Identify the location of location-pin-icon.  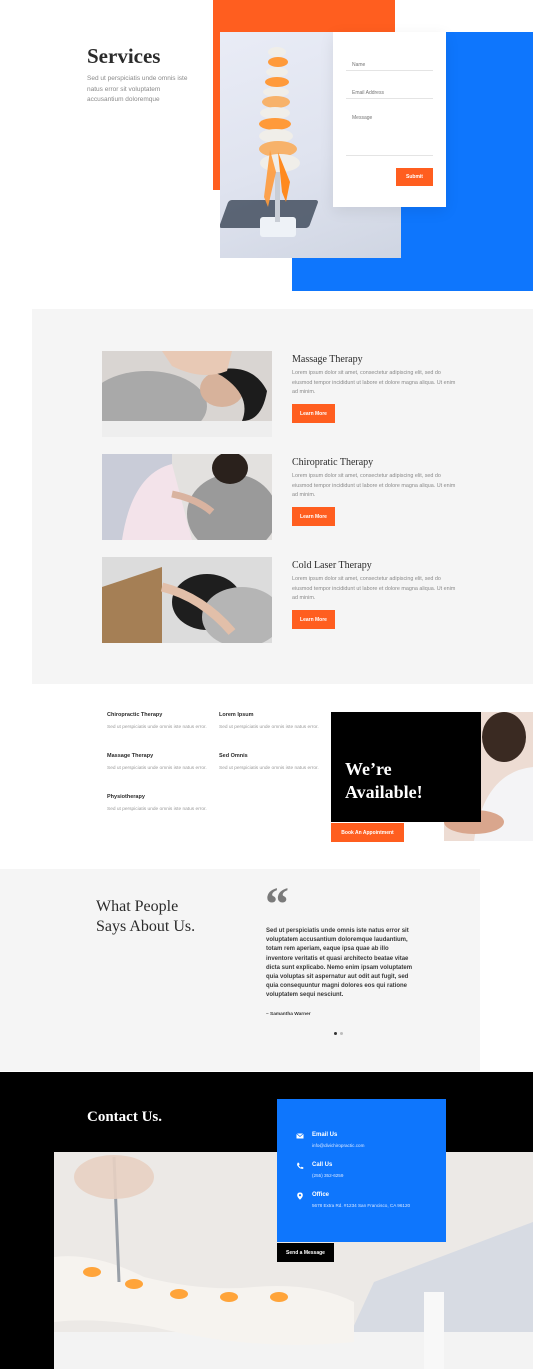
(300, 1196).